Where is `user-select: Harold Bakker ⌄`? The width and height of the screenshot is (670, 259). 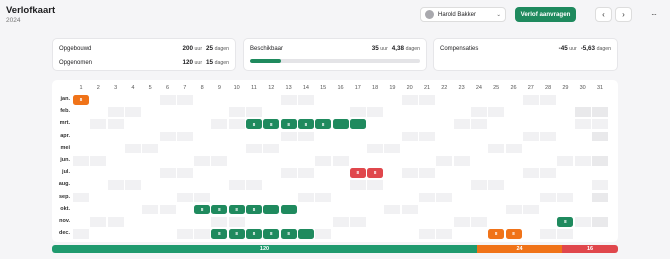
user-select: Harold Bakker ⌄ is located at coordinates (463, 14).